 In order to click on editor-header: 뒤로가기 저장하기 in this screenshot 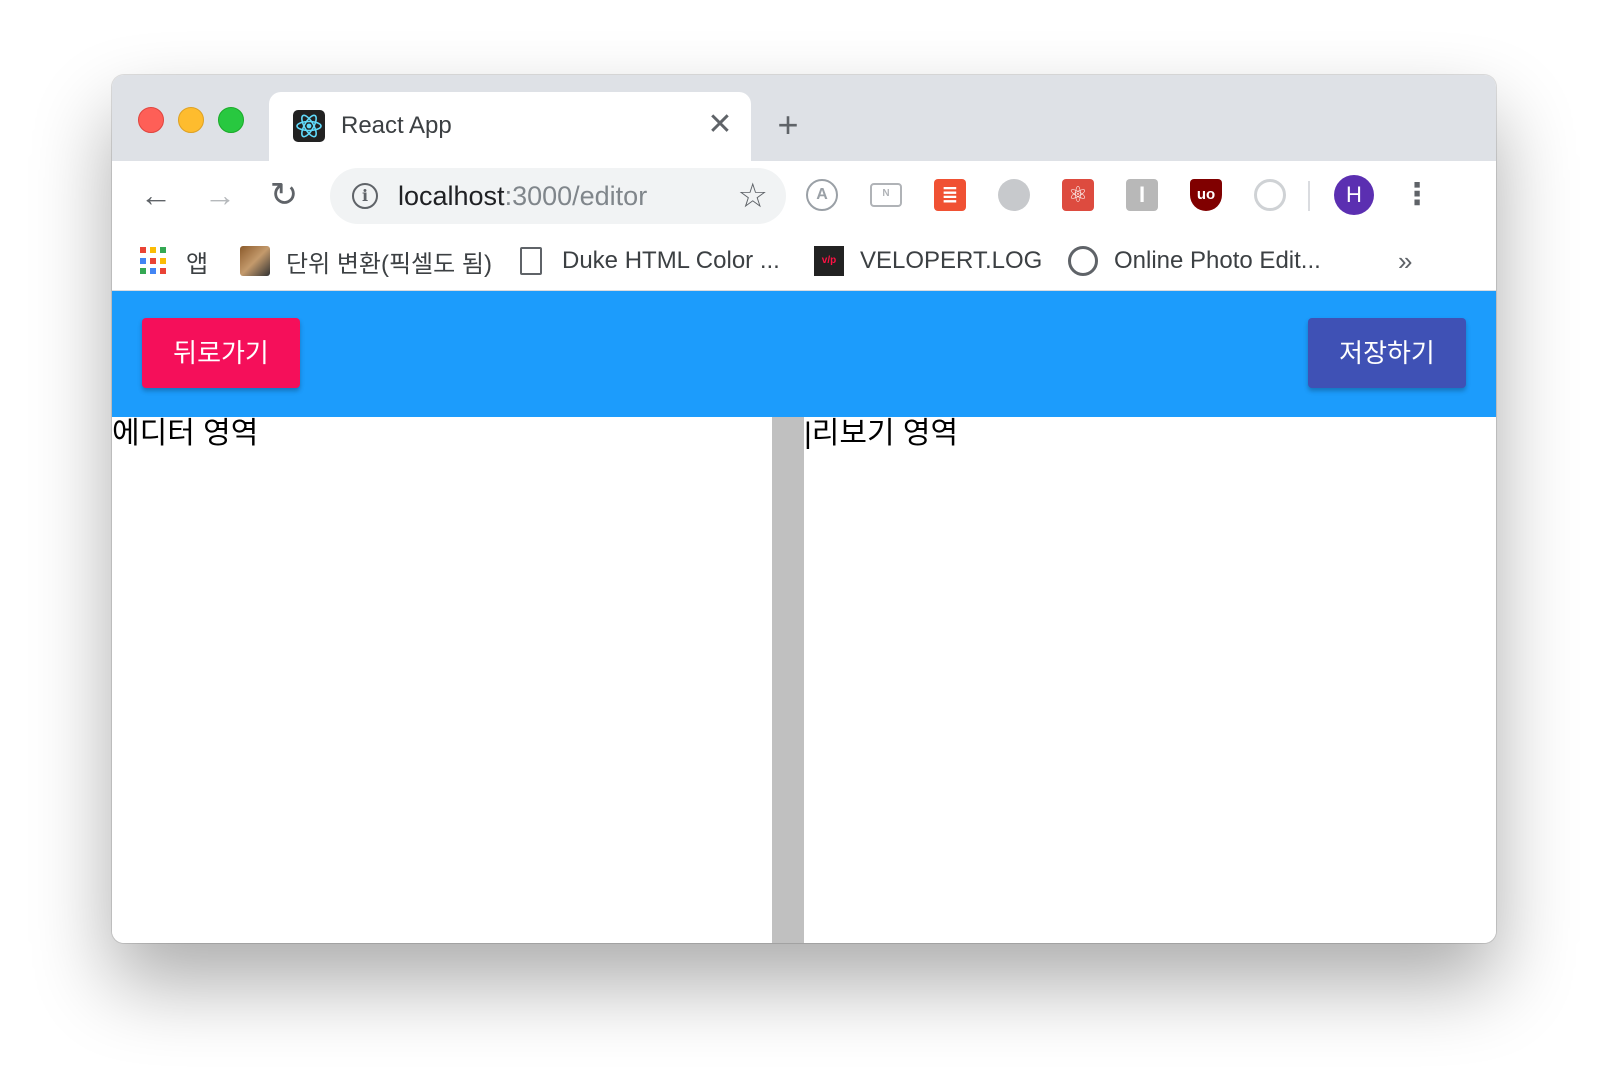, I will do `click(804, 354)`.